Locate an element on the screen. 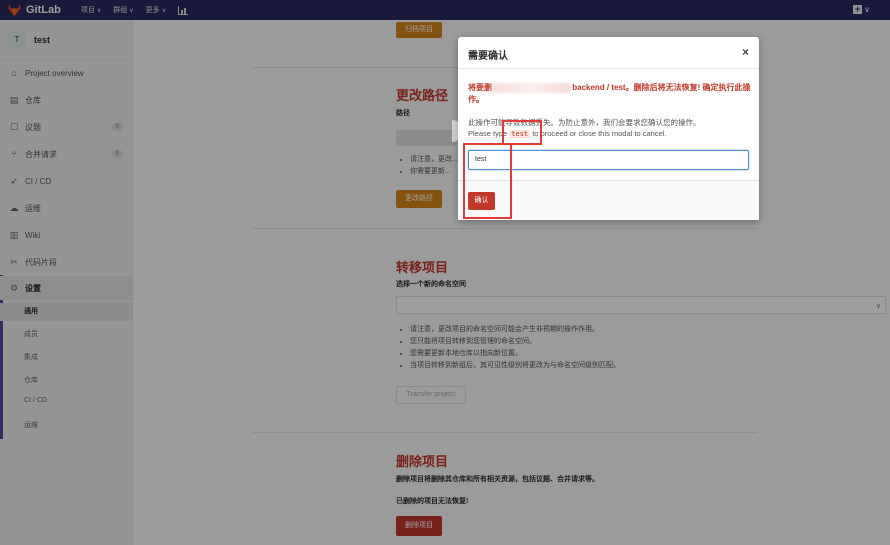  close-icon: × is located at coordinates (745, 52).